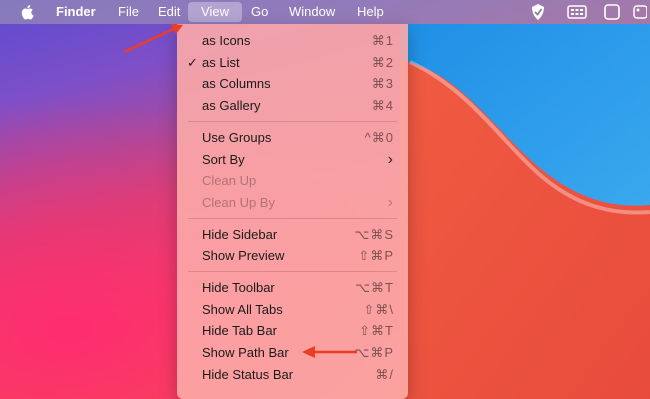  Describe the element at coordinates (329, 352) in the screenshot. I see `arrow-to-show-path-bar` at that location.